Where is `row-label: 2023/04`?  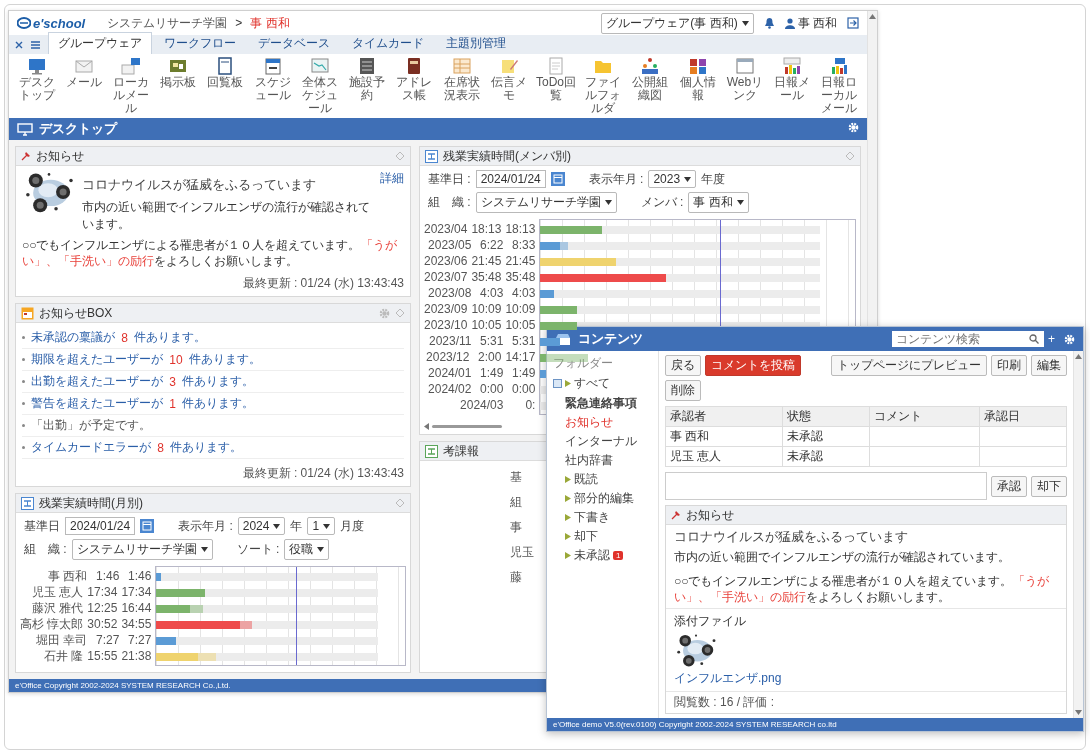 row-label: 2023/04 is located at coordinates (446, 229).